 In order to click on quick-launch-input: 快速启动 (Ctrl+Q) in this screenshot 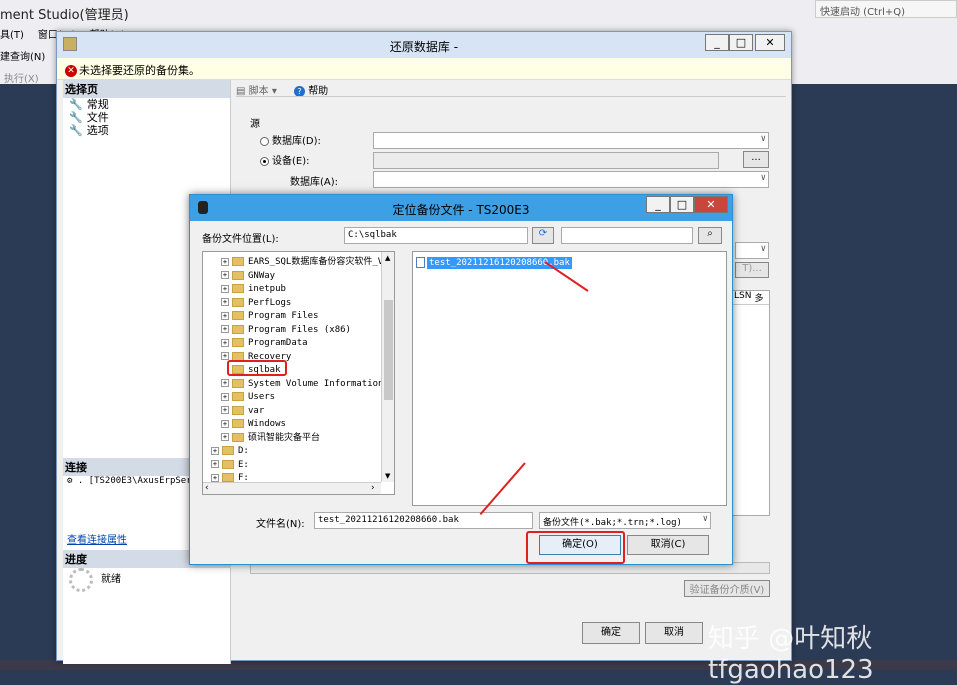, I will do `click(886, 9)`.